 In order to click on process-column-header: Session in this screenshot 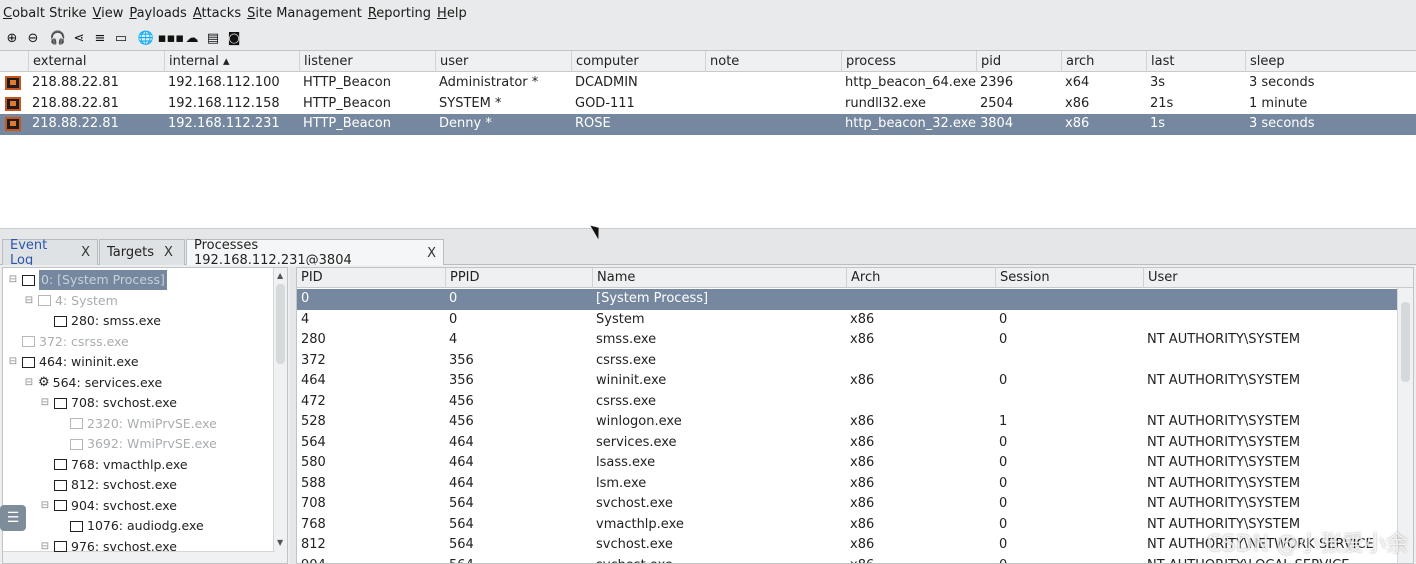, I will do `click(1069, 278)`.